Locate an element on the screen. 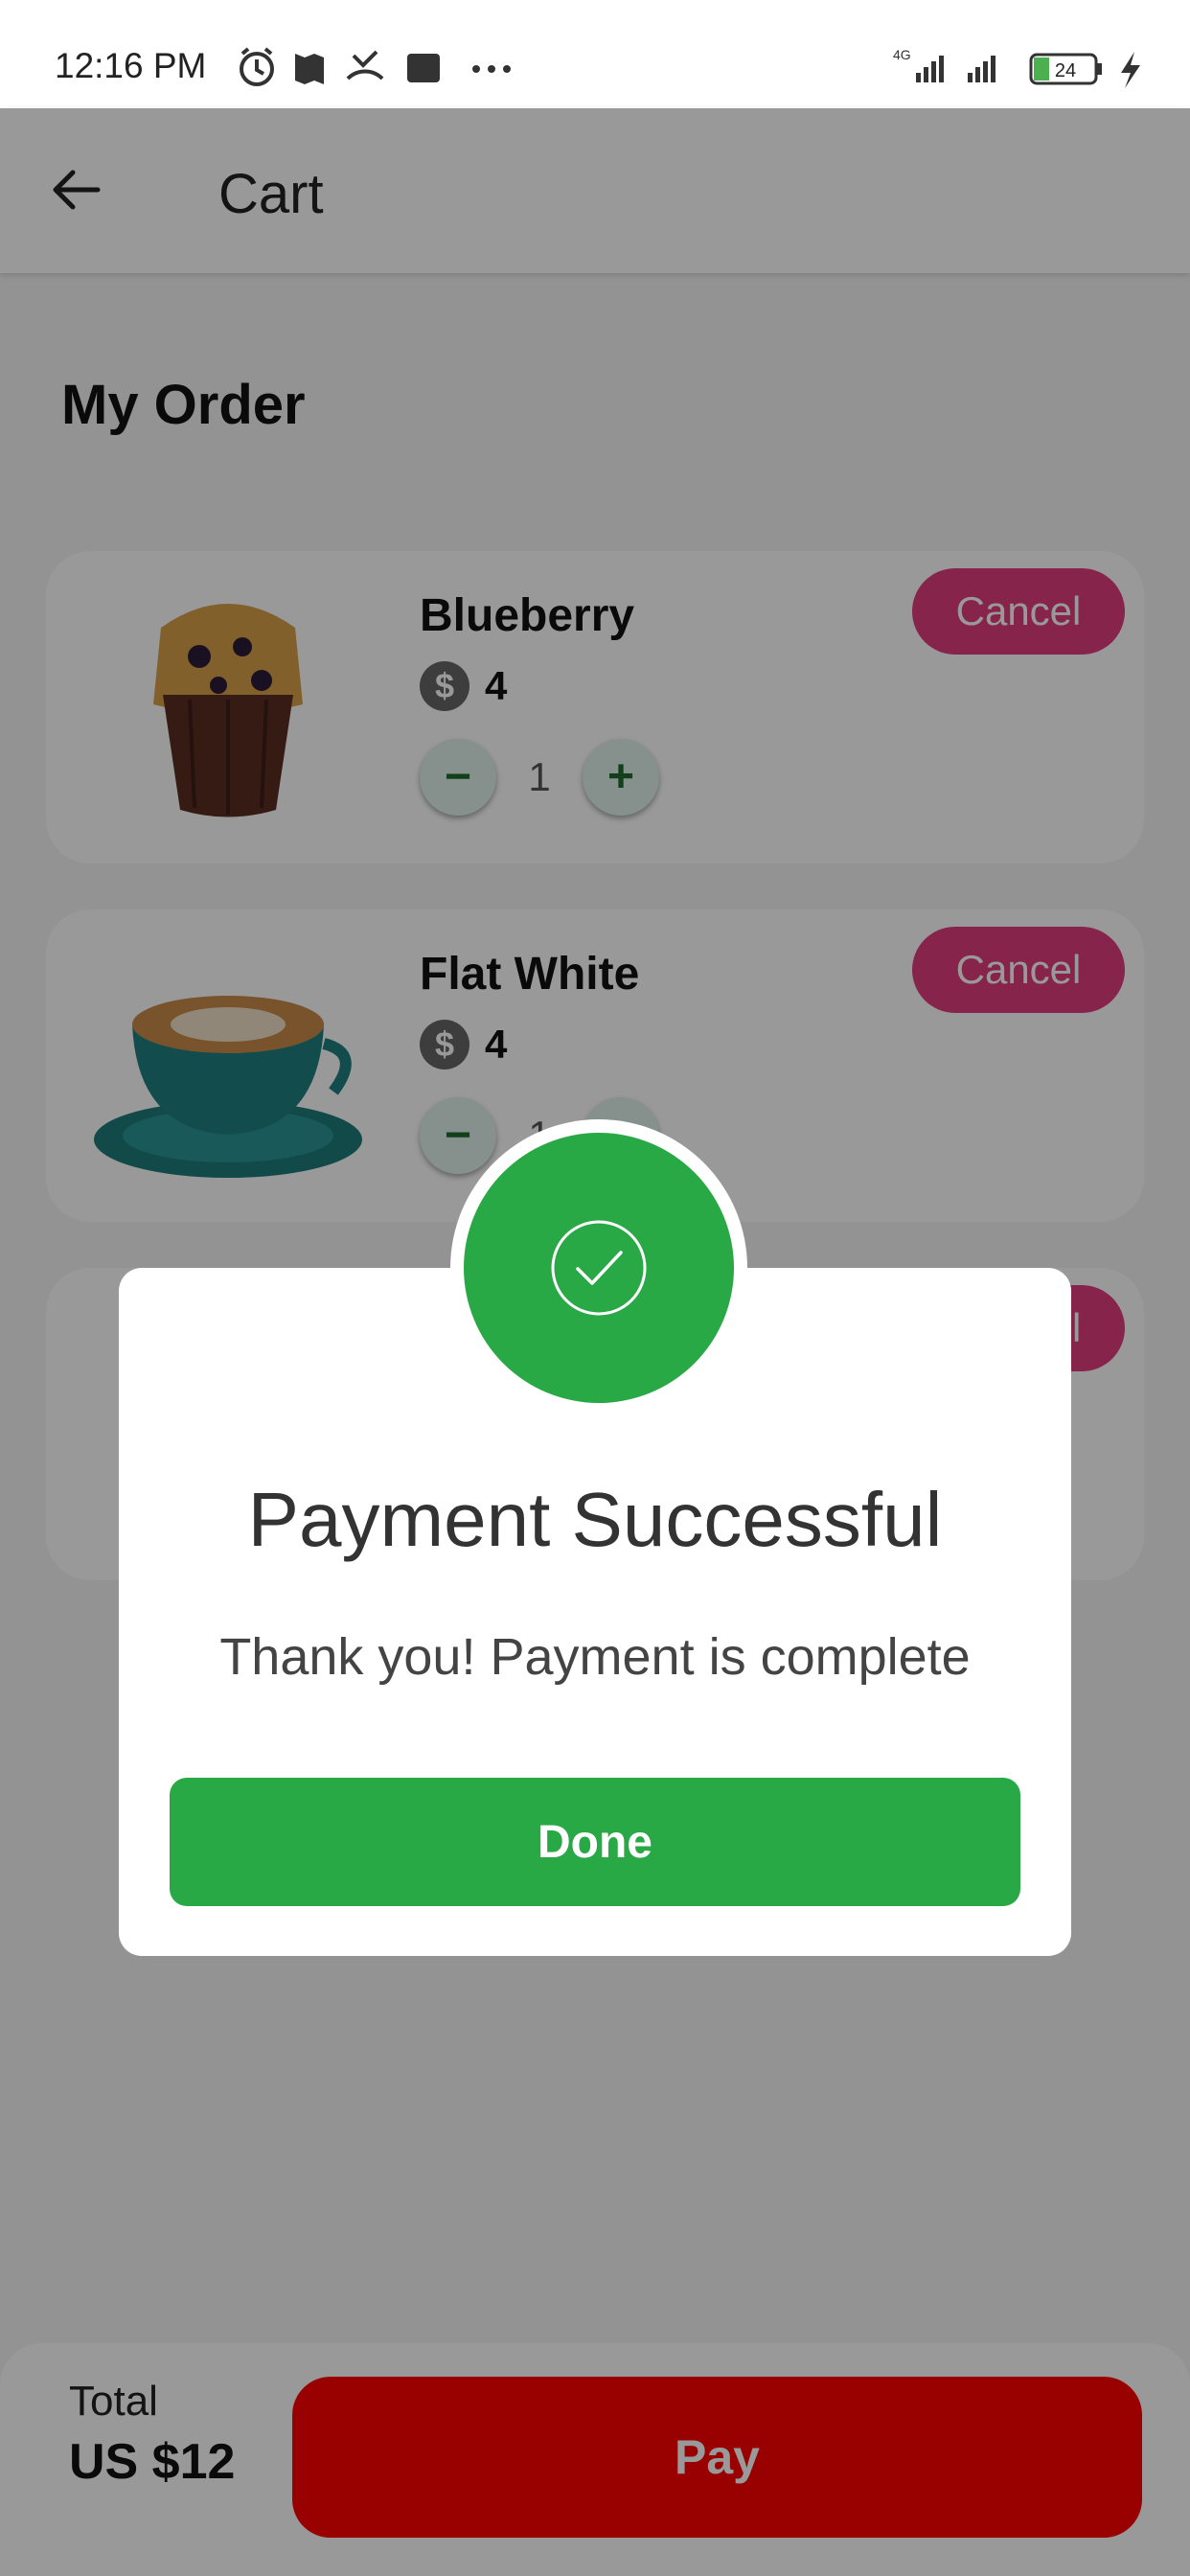  success-badge is located at coordinates (599, 1268).